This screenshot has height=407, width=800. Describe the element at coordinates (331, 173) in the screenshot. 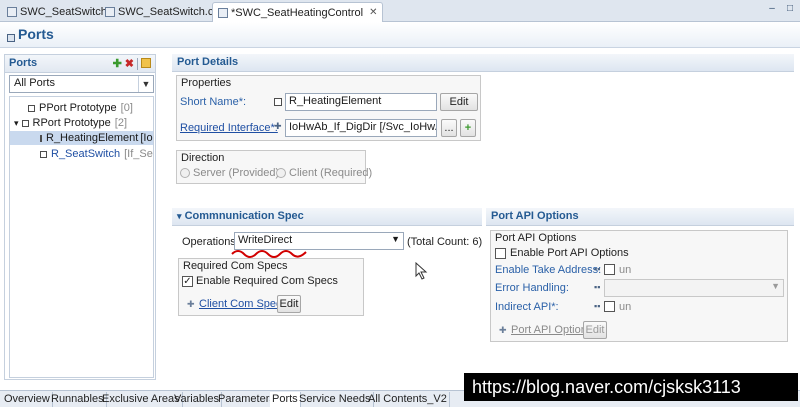

I see `client-label: Client (Required)` at that location.